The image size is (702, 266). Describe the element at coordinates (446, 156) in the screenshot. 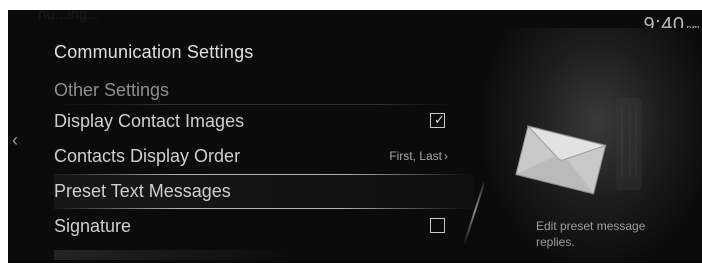

I see `chevron-right-icon: ›` at that location.